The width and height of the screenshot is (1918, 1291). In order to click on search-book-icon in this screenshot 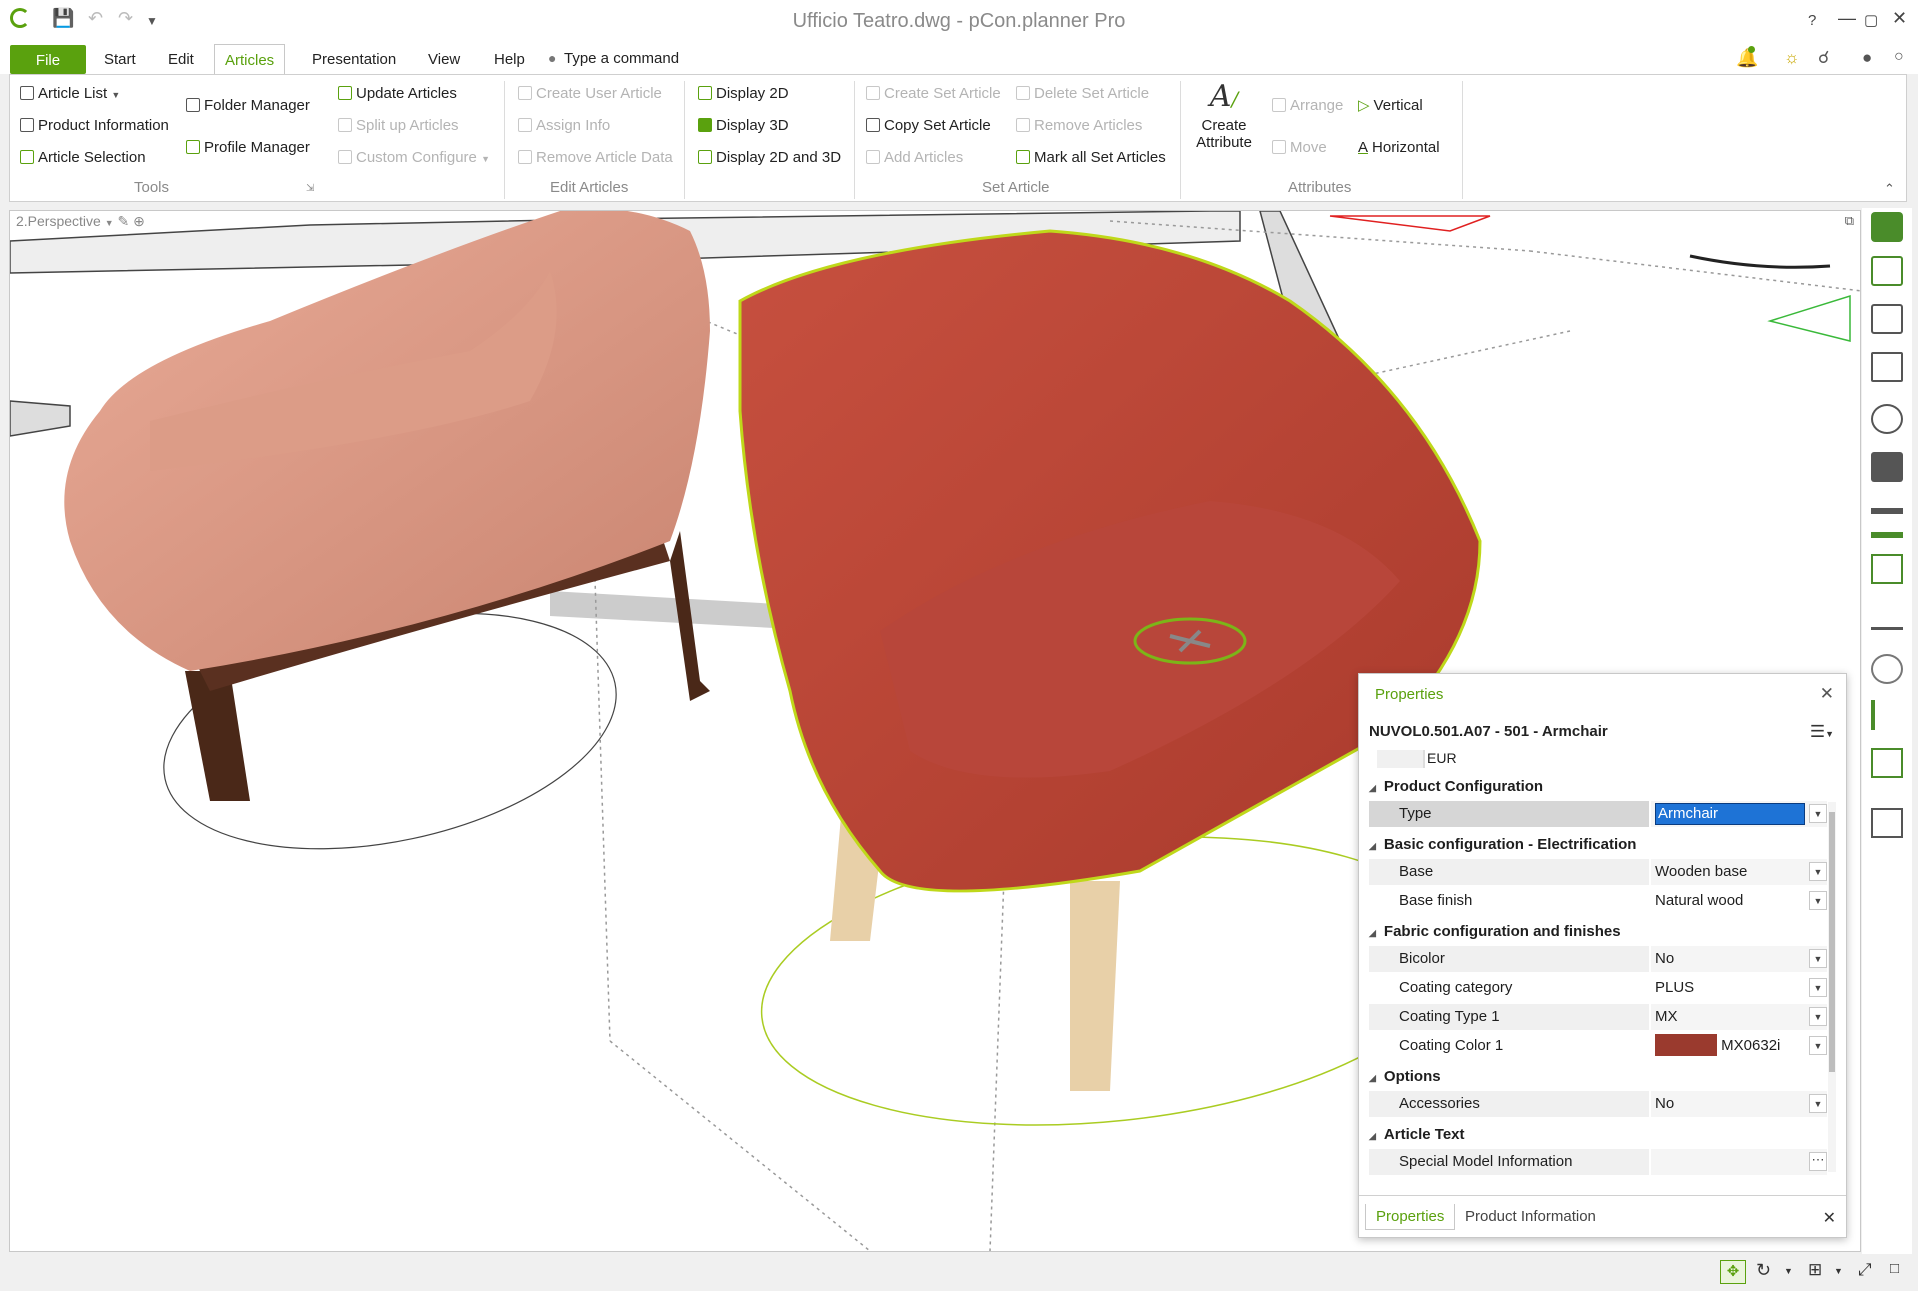, I will do `click(1887, 271)`.